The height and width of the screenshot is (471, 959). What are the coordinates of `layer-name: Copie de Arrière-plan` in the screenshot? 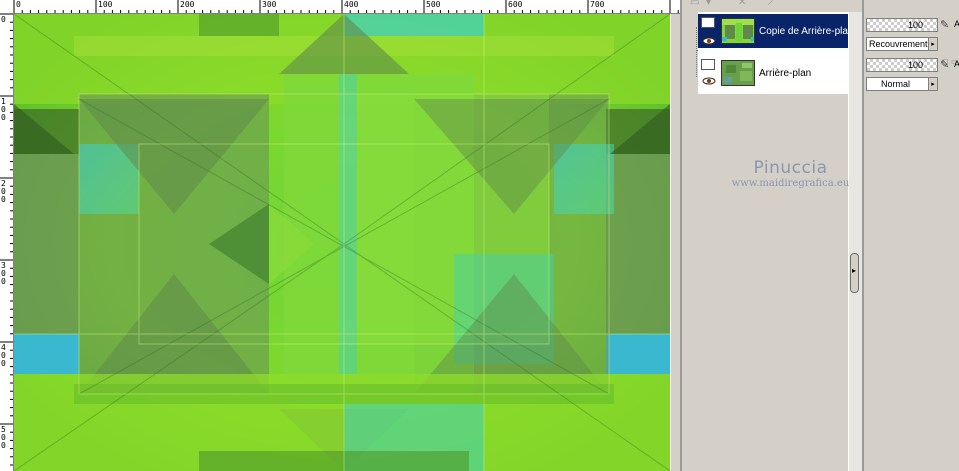 It's located at (806, 31).